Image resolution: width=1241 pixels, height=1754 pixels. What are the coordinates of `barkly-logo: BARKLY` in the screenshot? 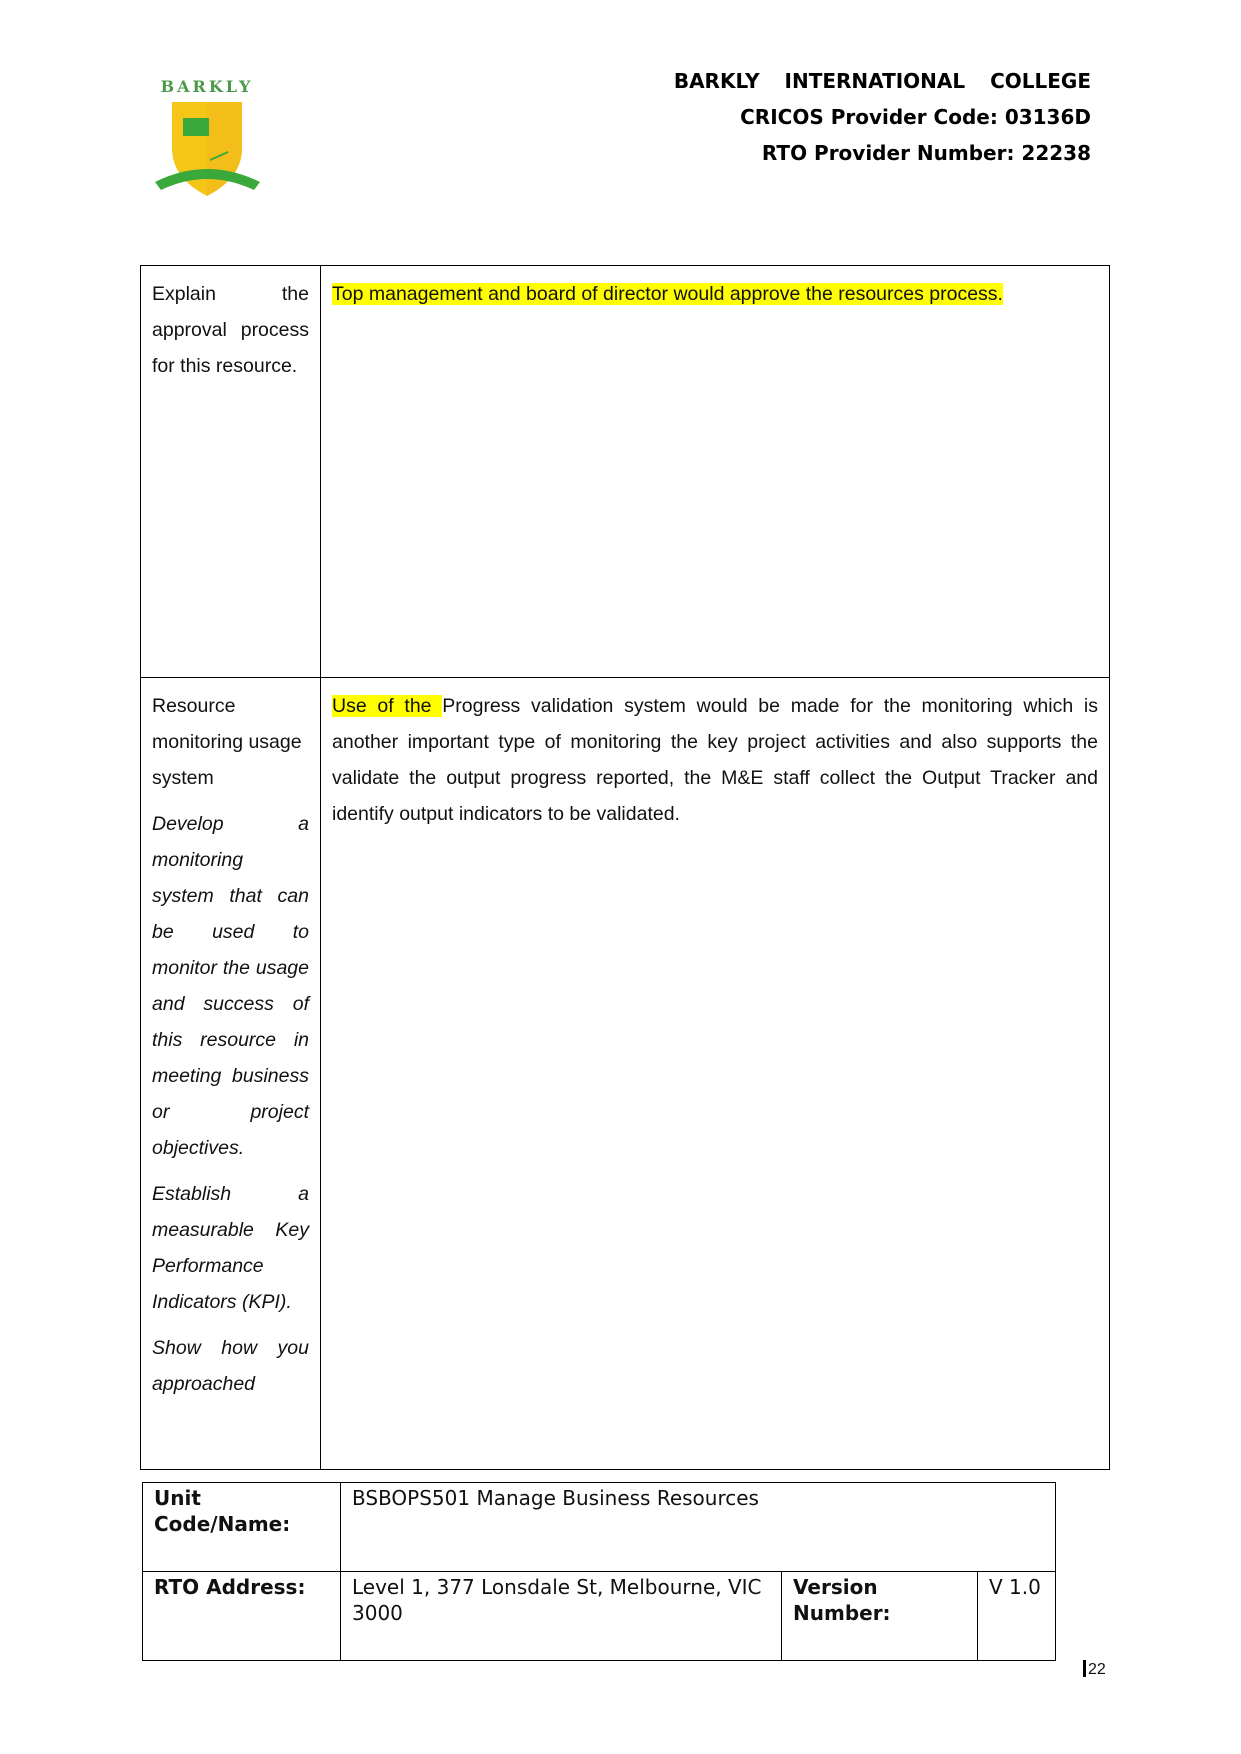 It's located at (207, 137).